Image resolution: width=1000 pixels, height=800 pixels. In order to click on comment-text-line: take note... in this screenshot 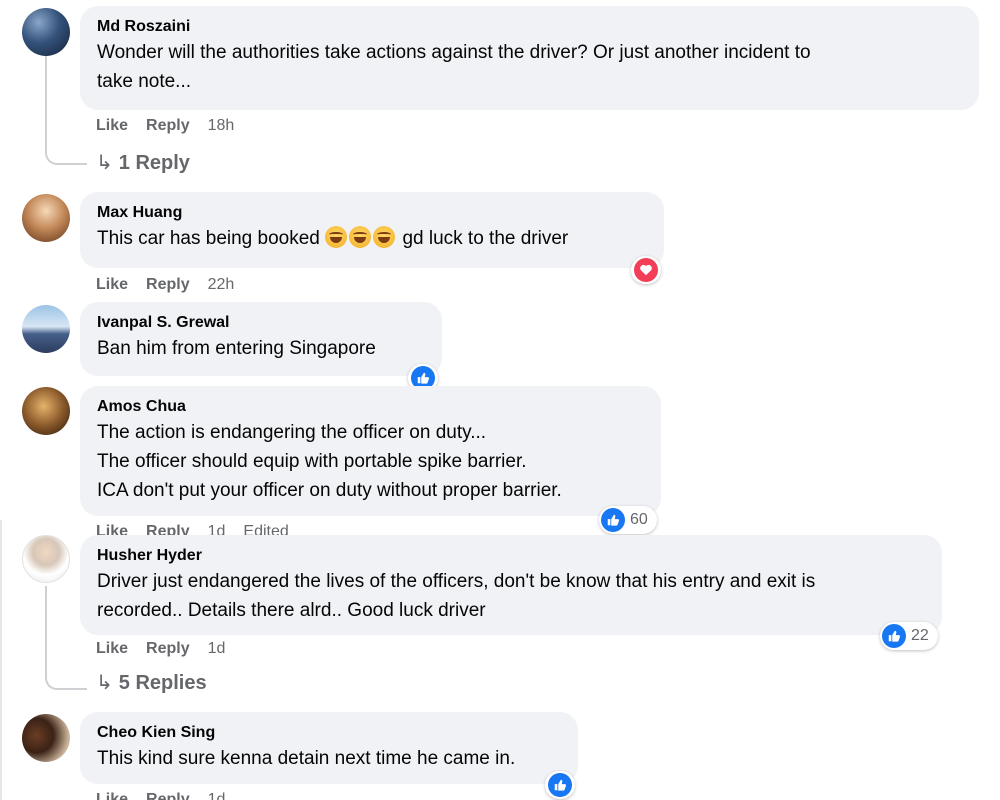, I will do `click(144, 81)`.